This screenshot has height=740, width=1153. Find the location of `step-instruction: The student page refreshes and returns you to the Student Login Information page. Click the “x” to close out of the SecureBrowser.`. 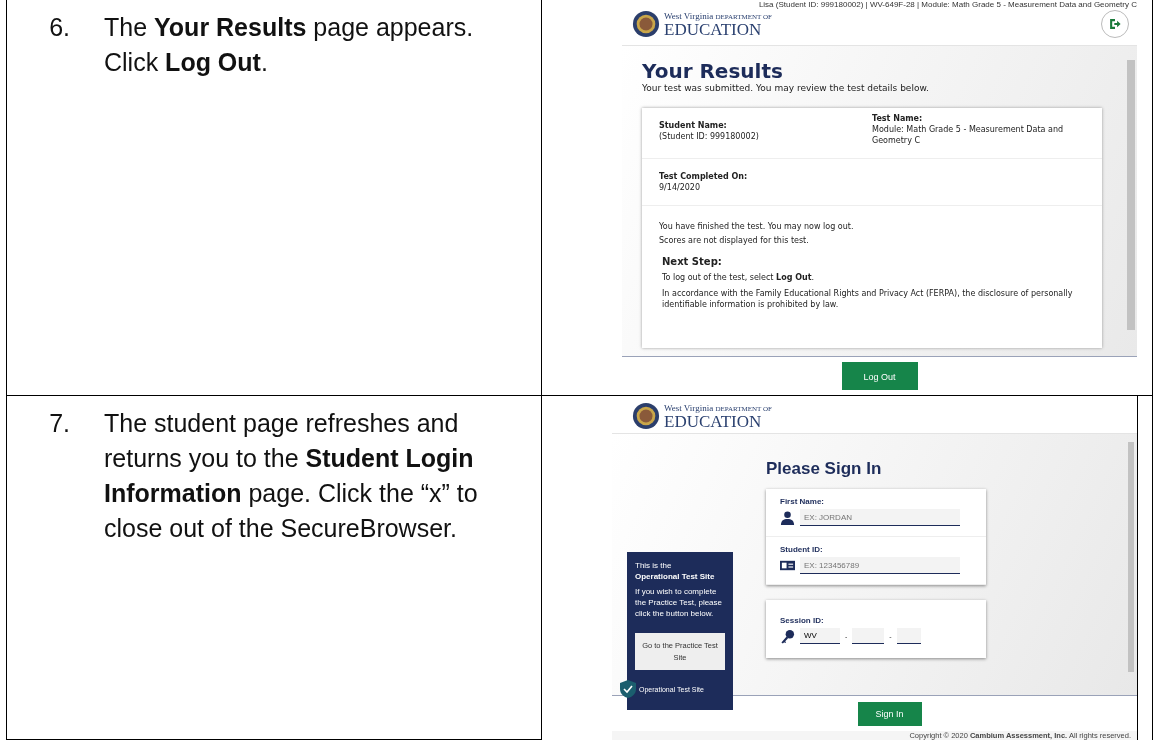

step-instruction: The student page refreshes and returns you to the Student Login Information page. Click the “x” to close out of the SecureBrowser. is located at coordinates (291, 476).